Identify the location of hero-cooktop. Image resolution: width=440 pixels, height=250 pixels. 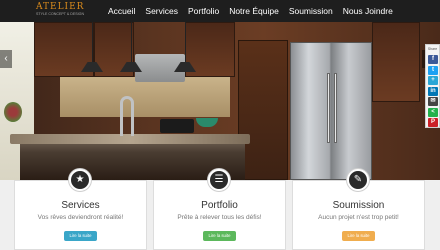
(177, 126).